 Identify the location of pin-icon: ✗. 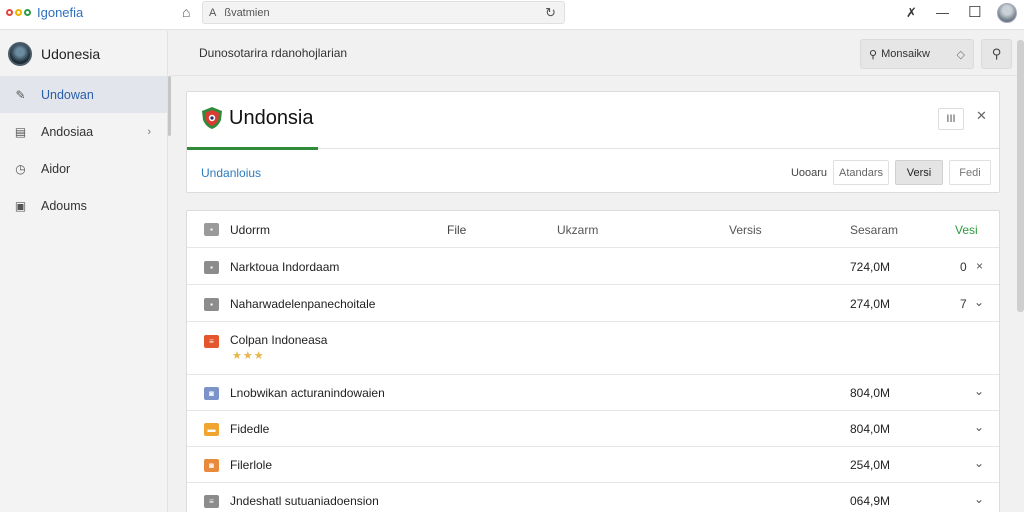
(911, 13).